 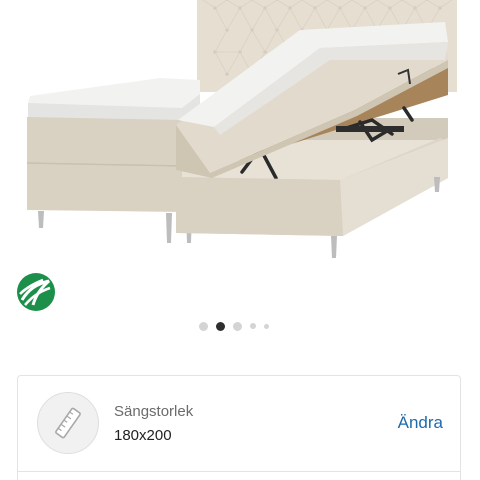 What do you see at coordinates (36, 292) in the screenshot?
I see `nordic-swan-ecolabel-icon` at bounding box center [36, 292].